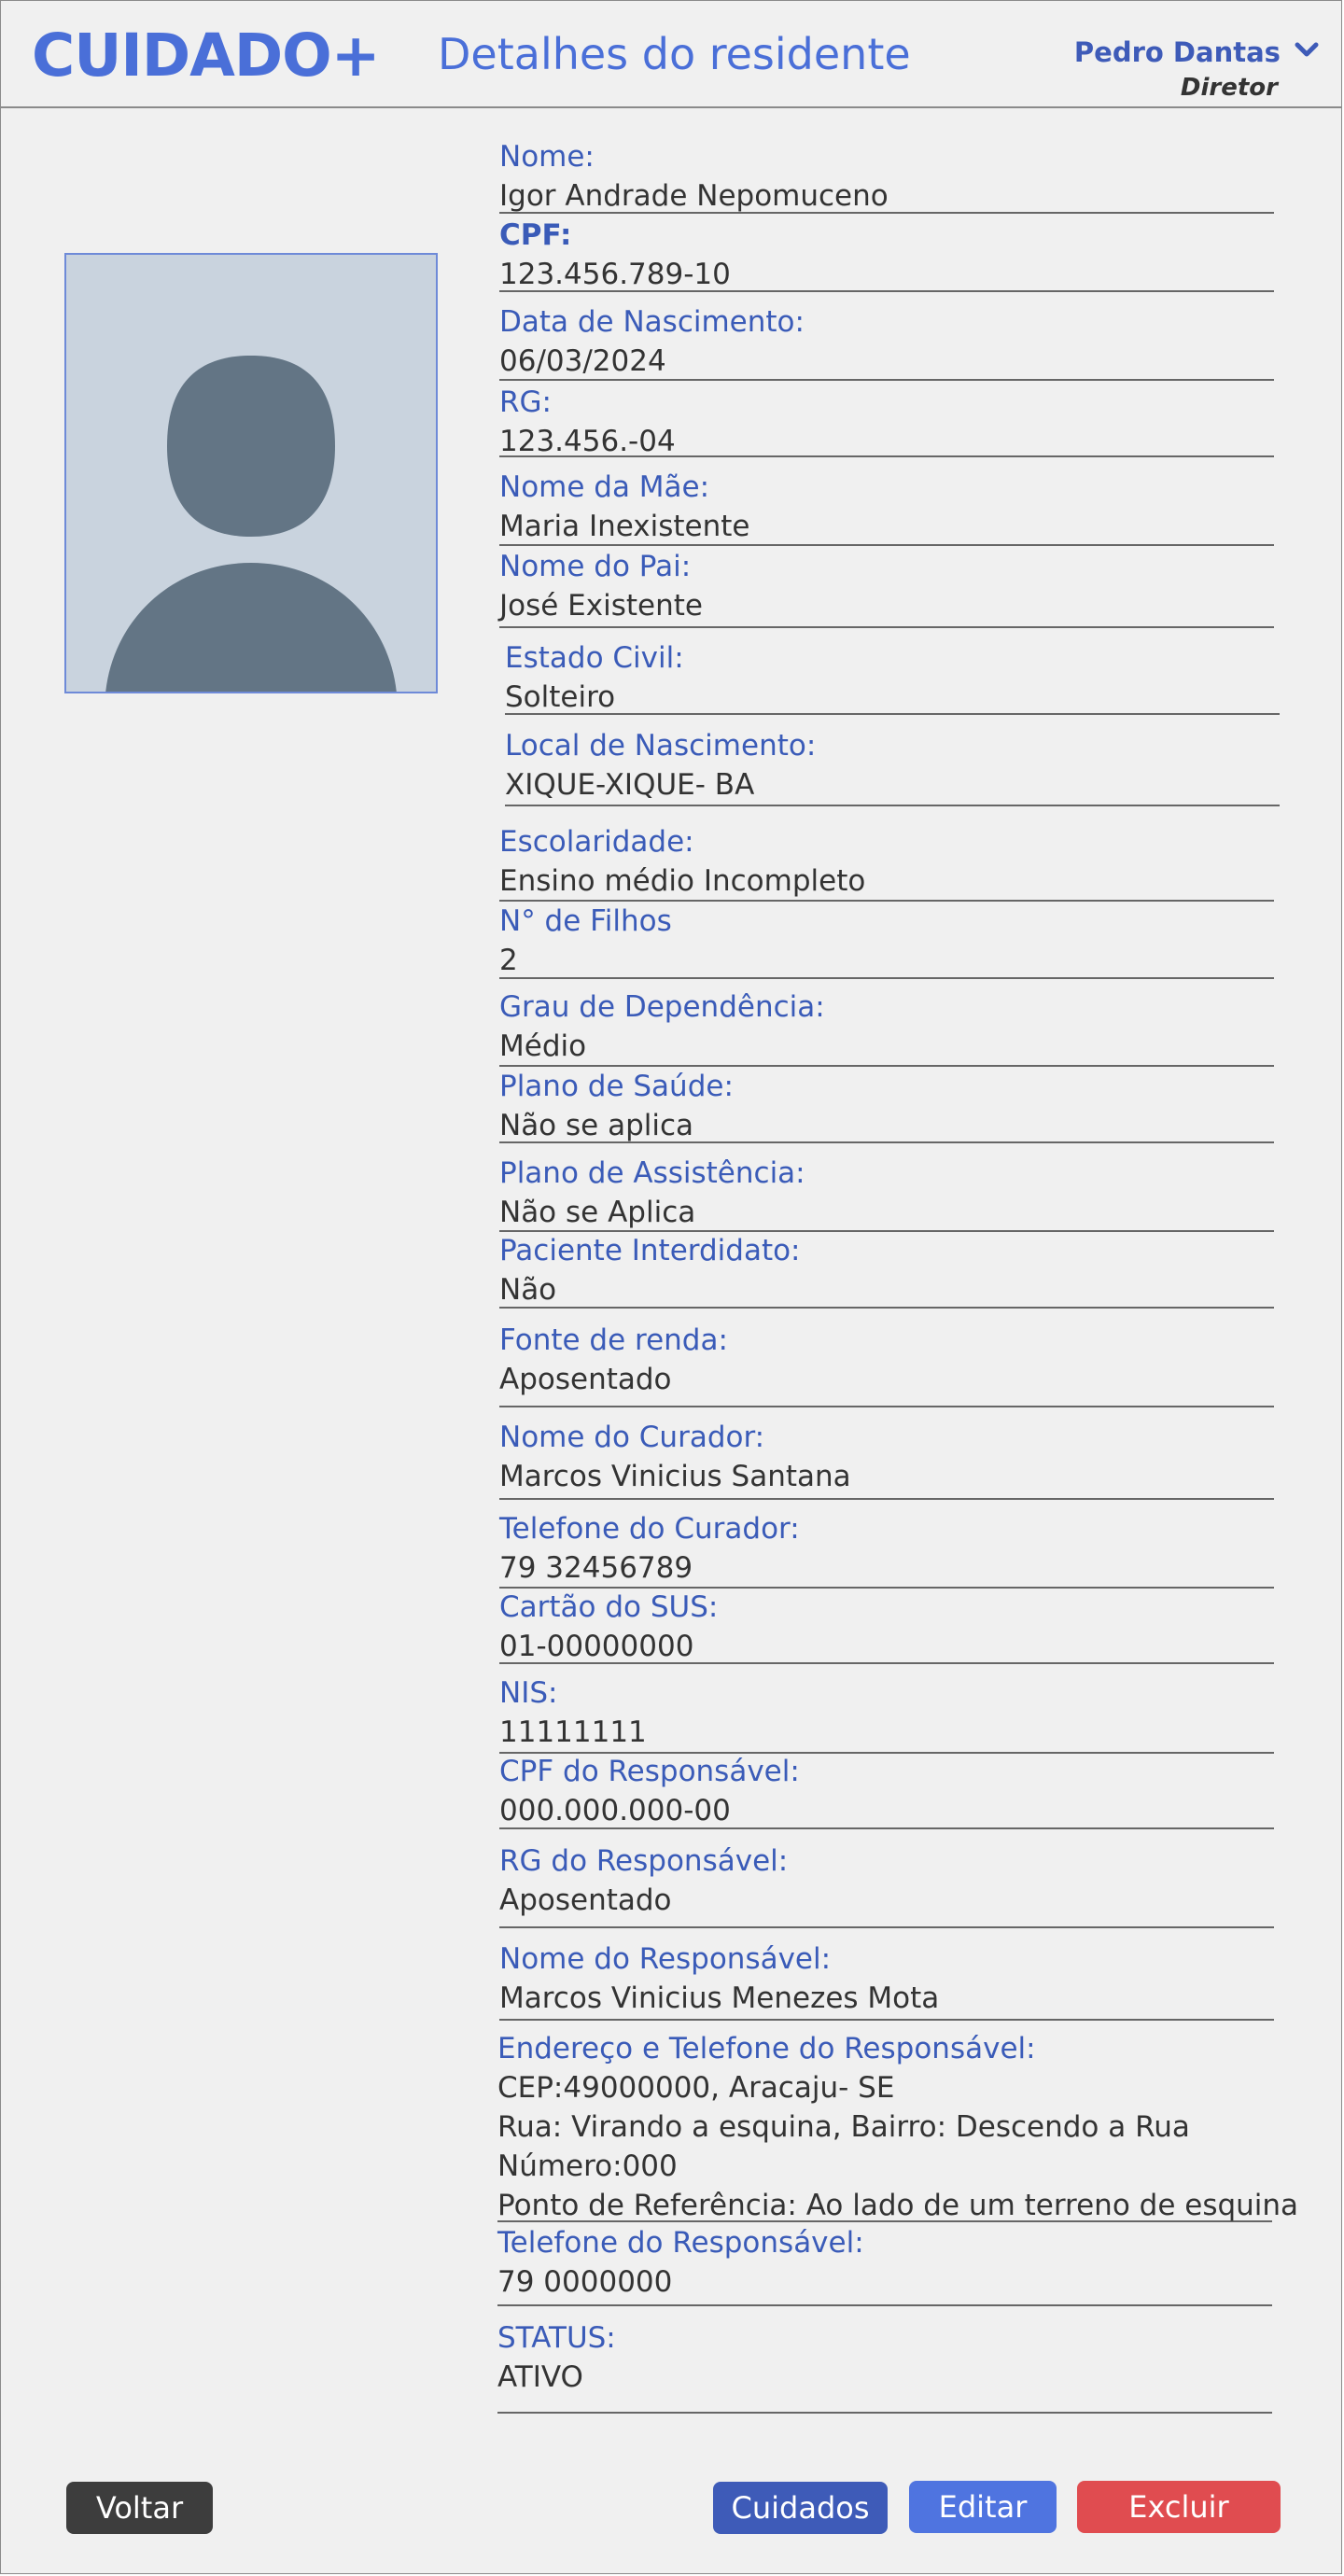 The image size is (1344, 2576). Describe the element at coordinates (649, 1771) in the screenshot. I see `field-label: CPF do Responsável:` at that location.